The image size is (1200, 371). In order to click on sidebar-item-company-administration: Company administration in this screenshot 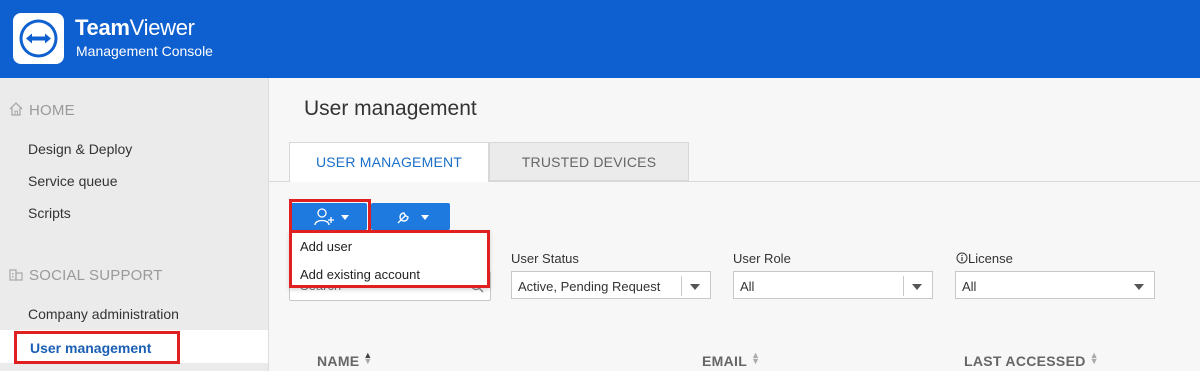, I will do `click(103, 314)`.